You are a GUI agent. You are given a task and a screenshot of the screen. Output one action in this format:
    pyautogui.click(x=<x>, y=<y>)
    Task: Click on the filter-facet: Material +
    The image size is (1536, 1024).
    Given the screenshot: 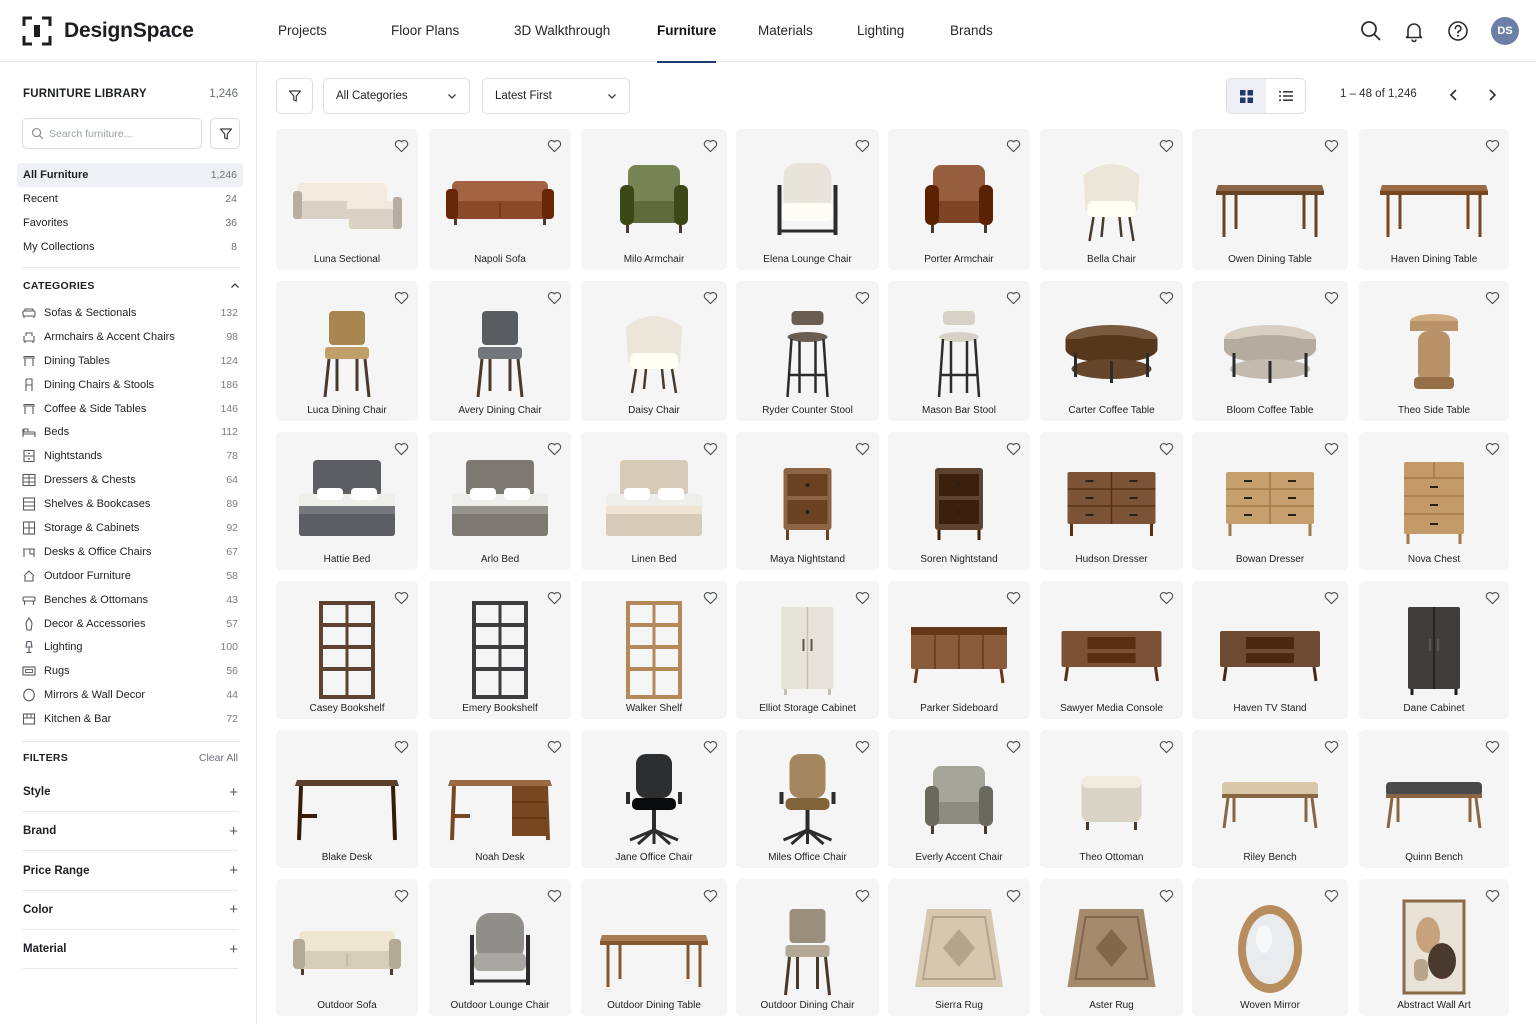 What is the action you would take?
    pyautogui.click(x=130, y=950)
    